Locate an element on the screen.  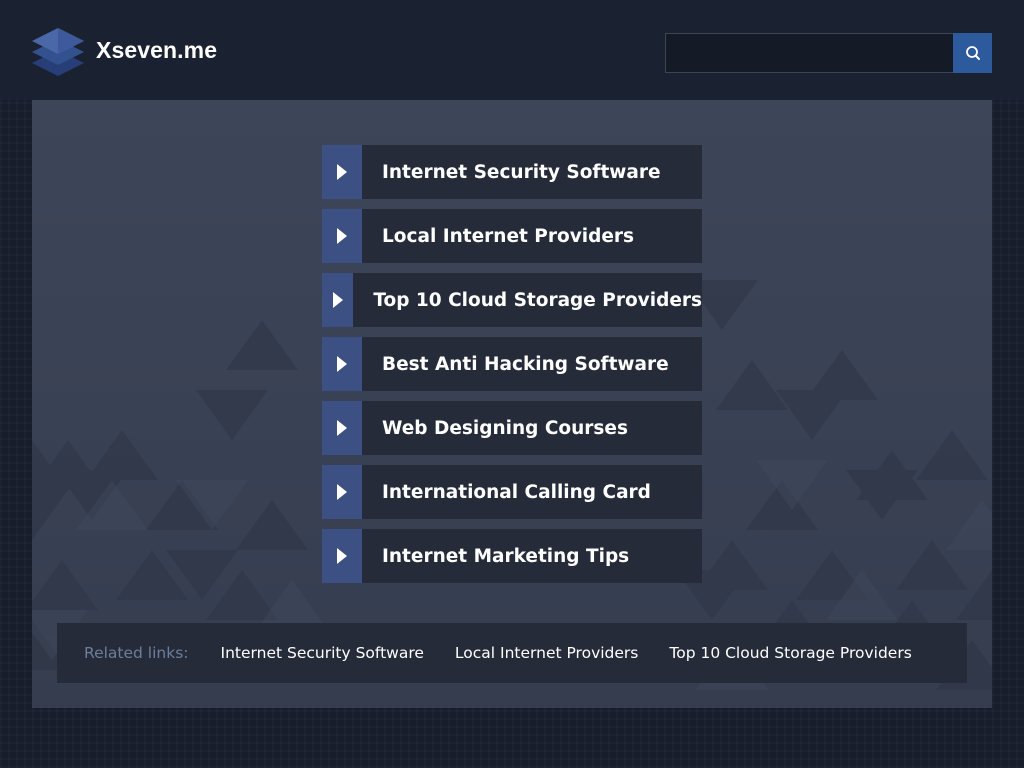
related-links-title: Related links: is located at coordinates (136, 653).